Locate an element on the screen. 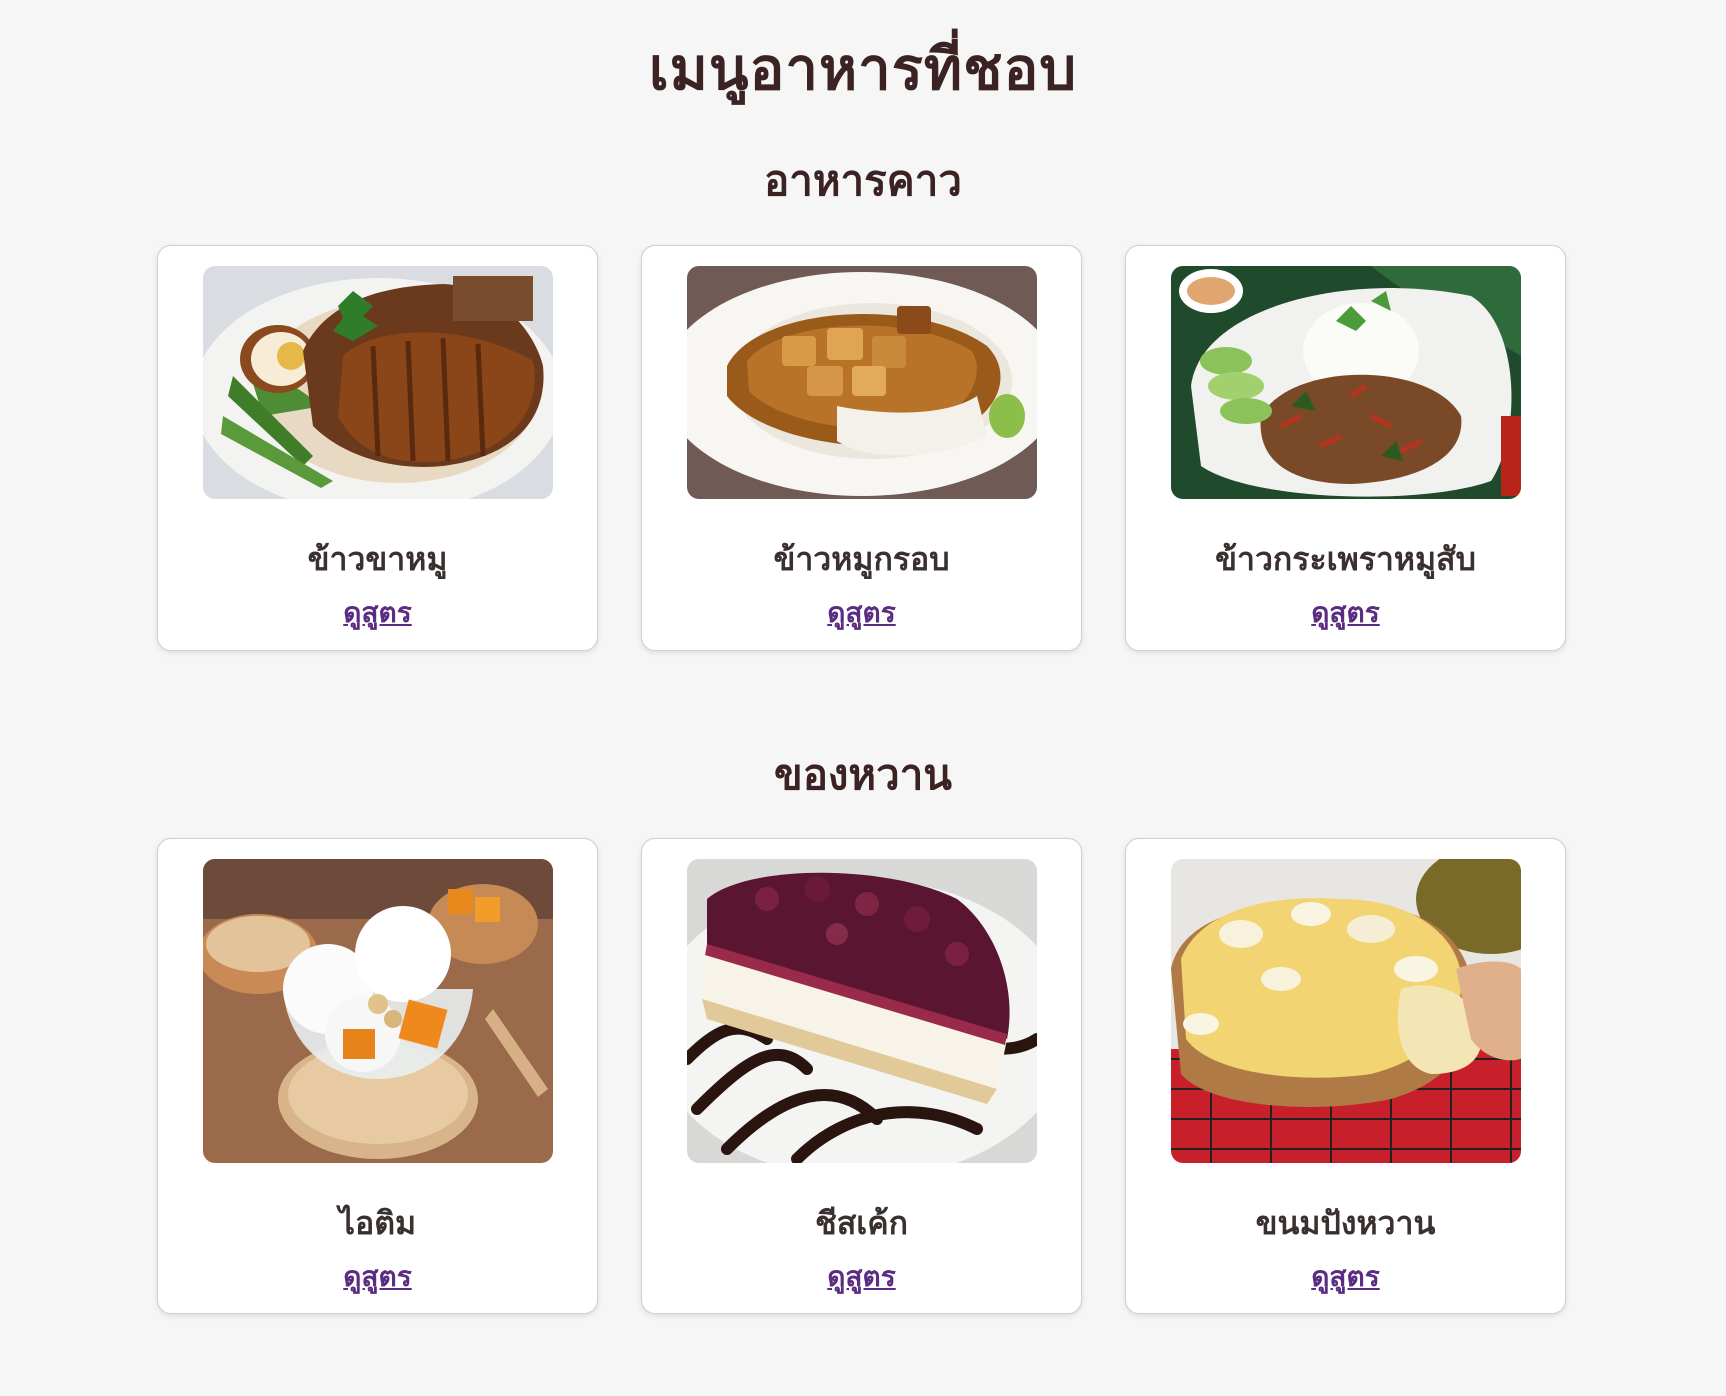 The height and width of the screenshot is (1396, 1726). menu-card: ข้าวขาหมู ดูสูตร is located at coordinates (377, 448).